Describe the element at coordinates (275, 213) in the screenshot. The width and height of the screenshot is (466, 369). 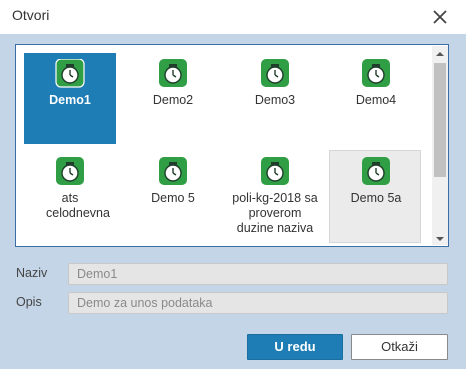
I see `grid-item-label: poli-kg-2018 sa proverom duzine naziva` at that location.